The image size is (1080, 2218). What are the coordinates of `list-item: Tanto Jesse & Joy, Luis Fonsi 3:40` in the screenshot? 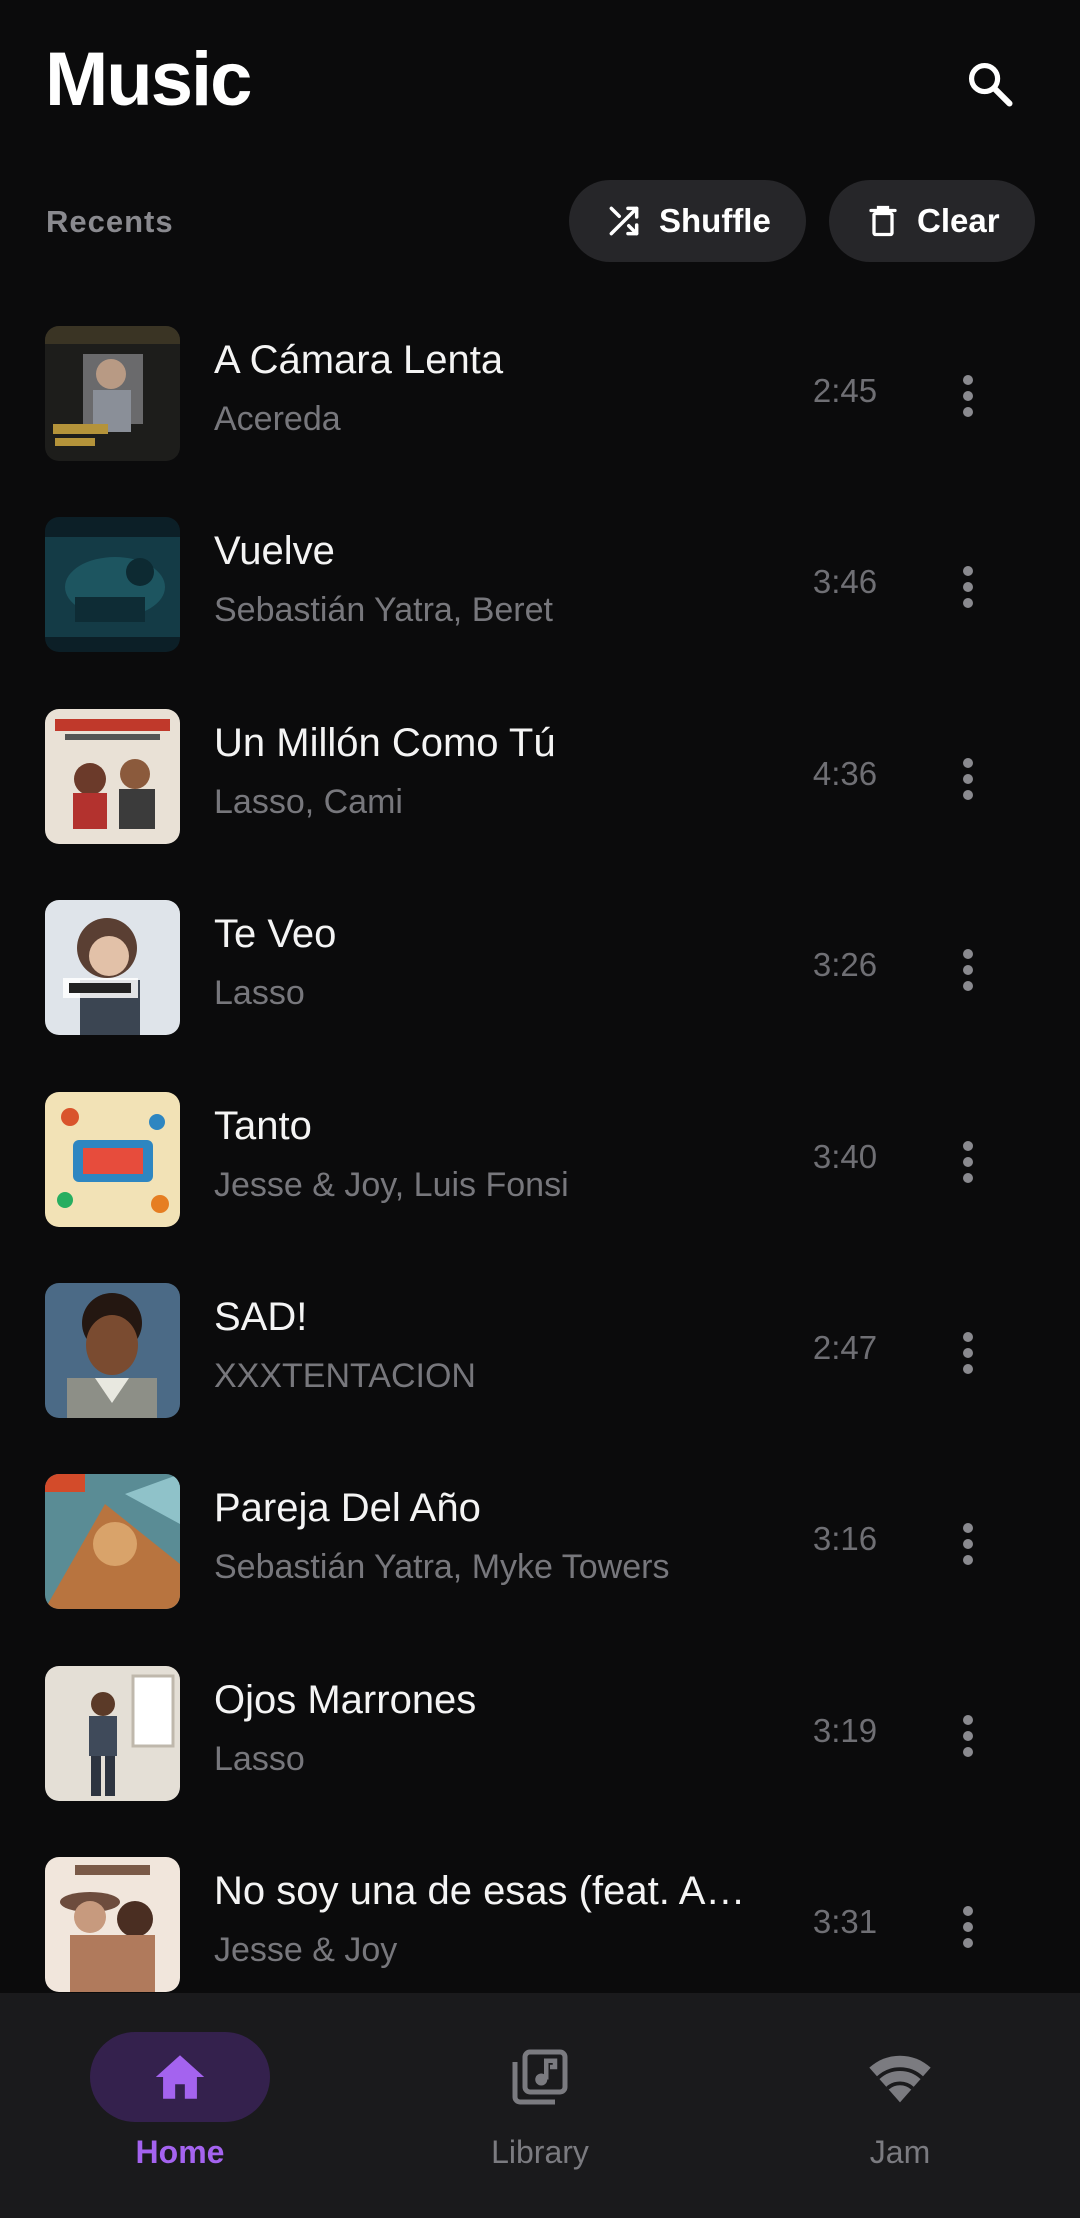 It's located at (540, 1179).